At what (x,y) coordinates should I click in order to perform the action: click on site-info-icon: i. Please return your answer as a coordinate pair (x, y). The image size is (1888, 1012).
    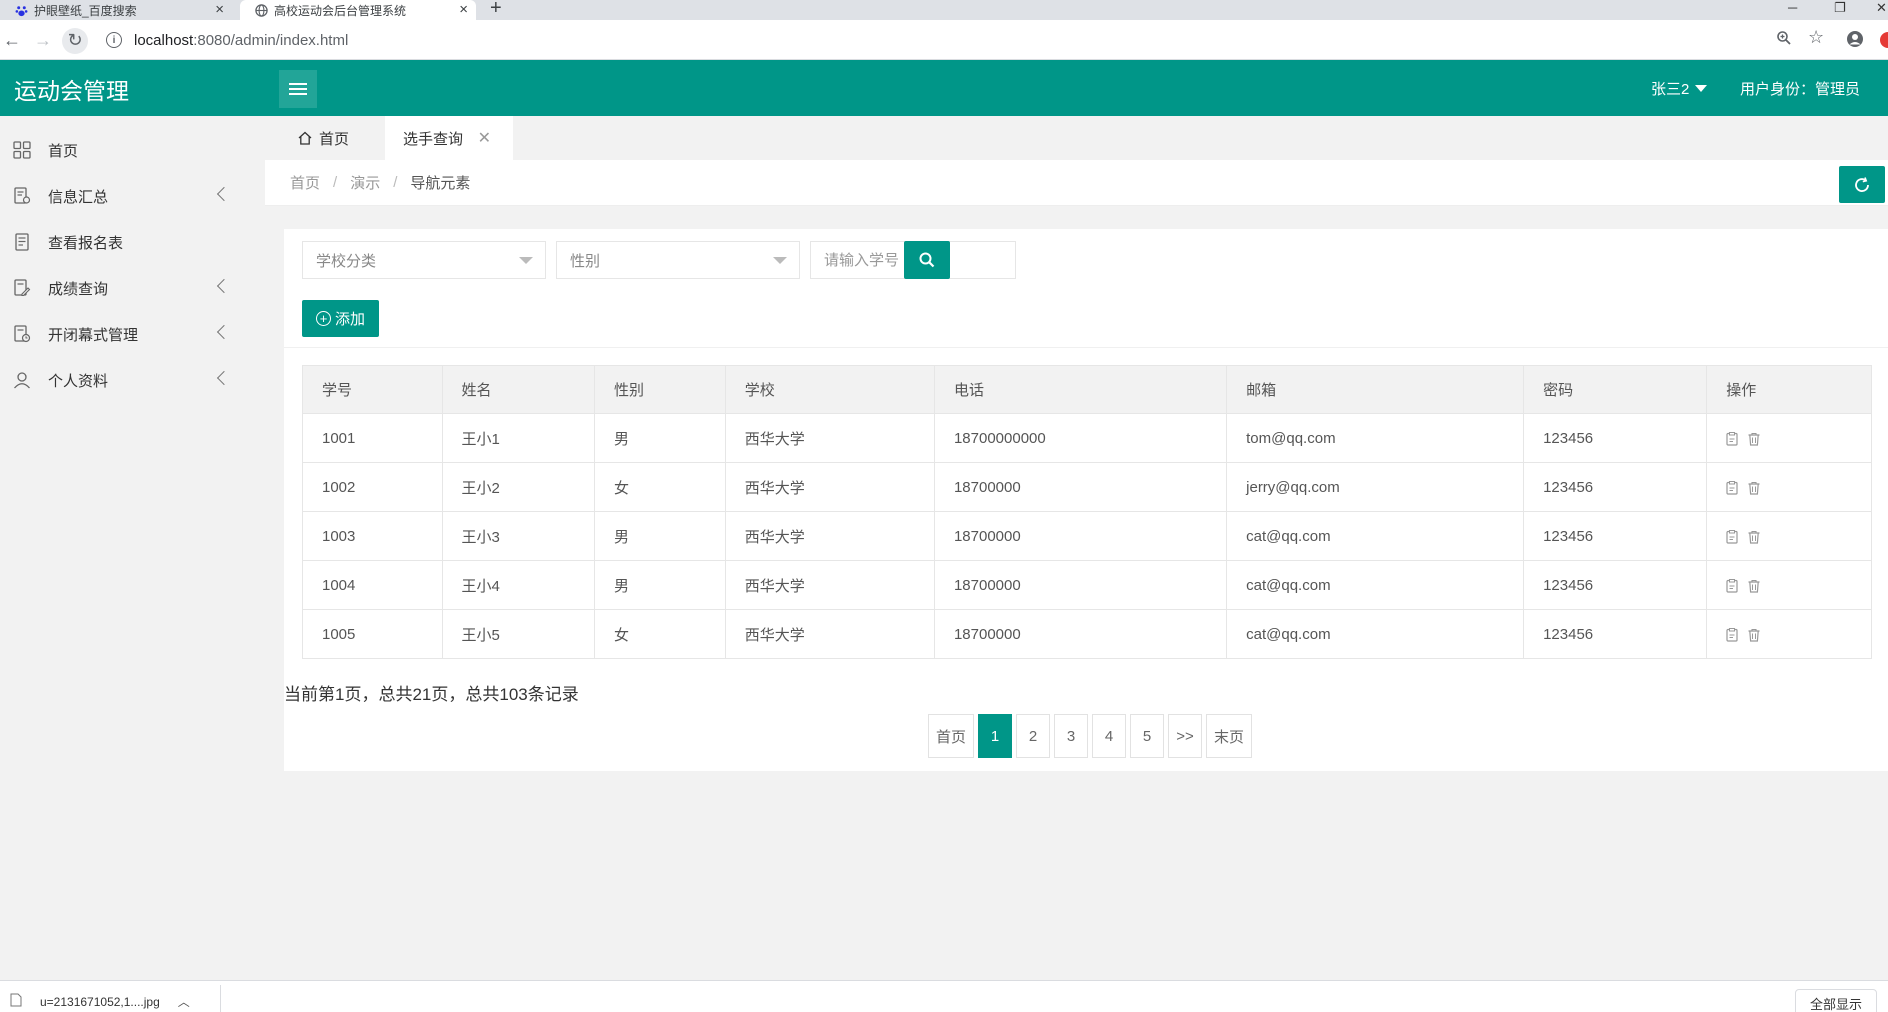
    Looking at the image, I should click on (114, 40).